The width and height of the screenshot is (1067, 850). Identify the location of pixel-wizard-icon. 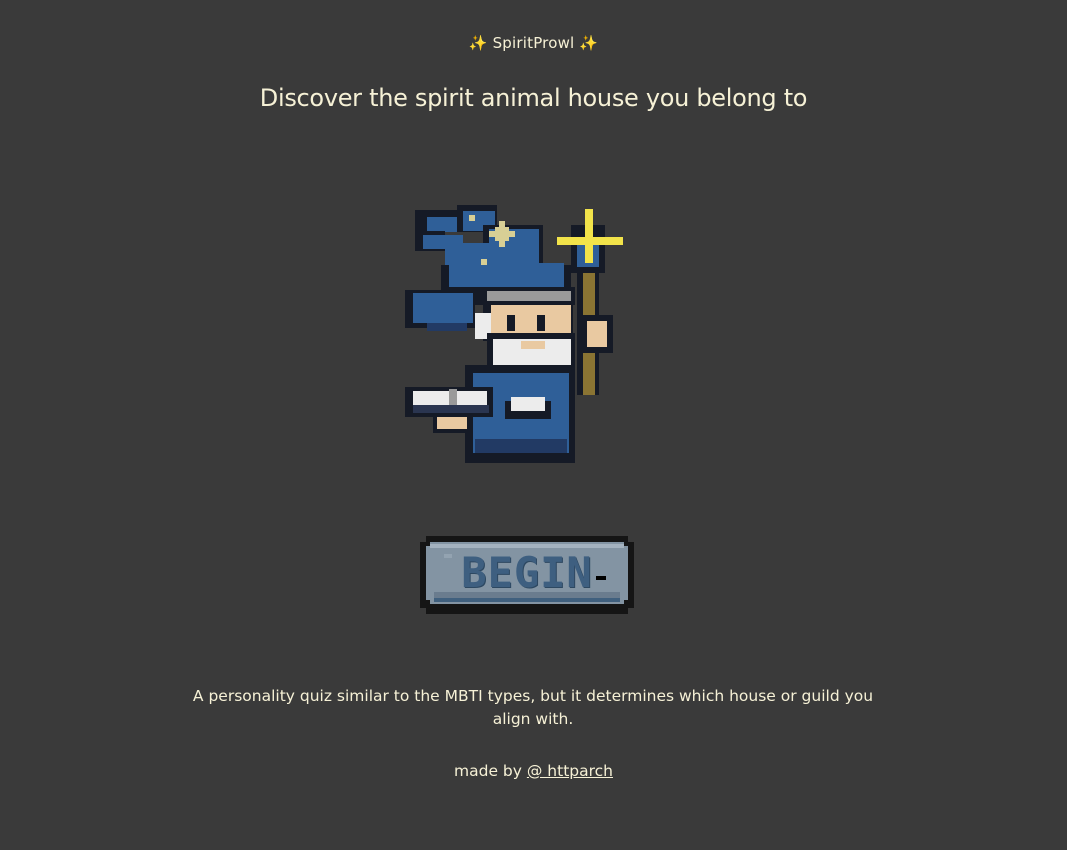
(515, 335).